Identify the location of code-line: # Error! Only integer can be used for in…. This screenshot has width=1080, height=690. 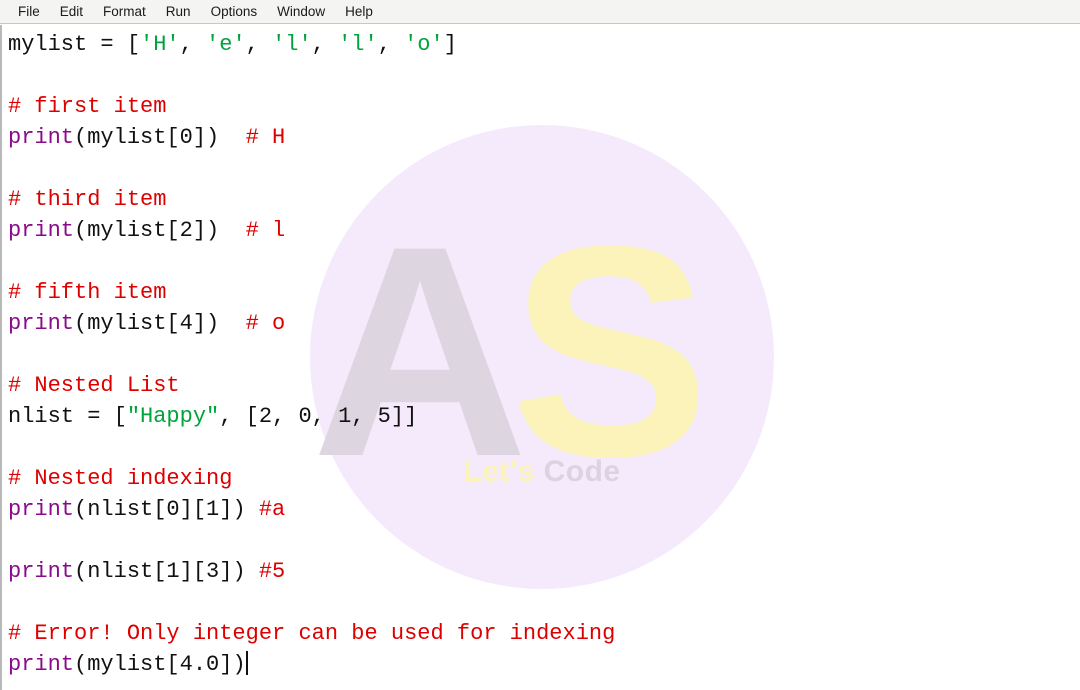
(544, 633).